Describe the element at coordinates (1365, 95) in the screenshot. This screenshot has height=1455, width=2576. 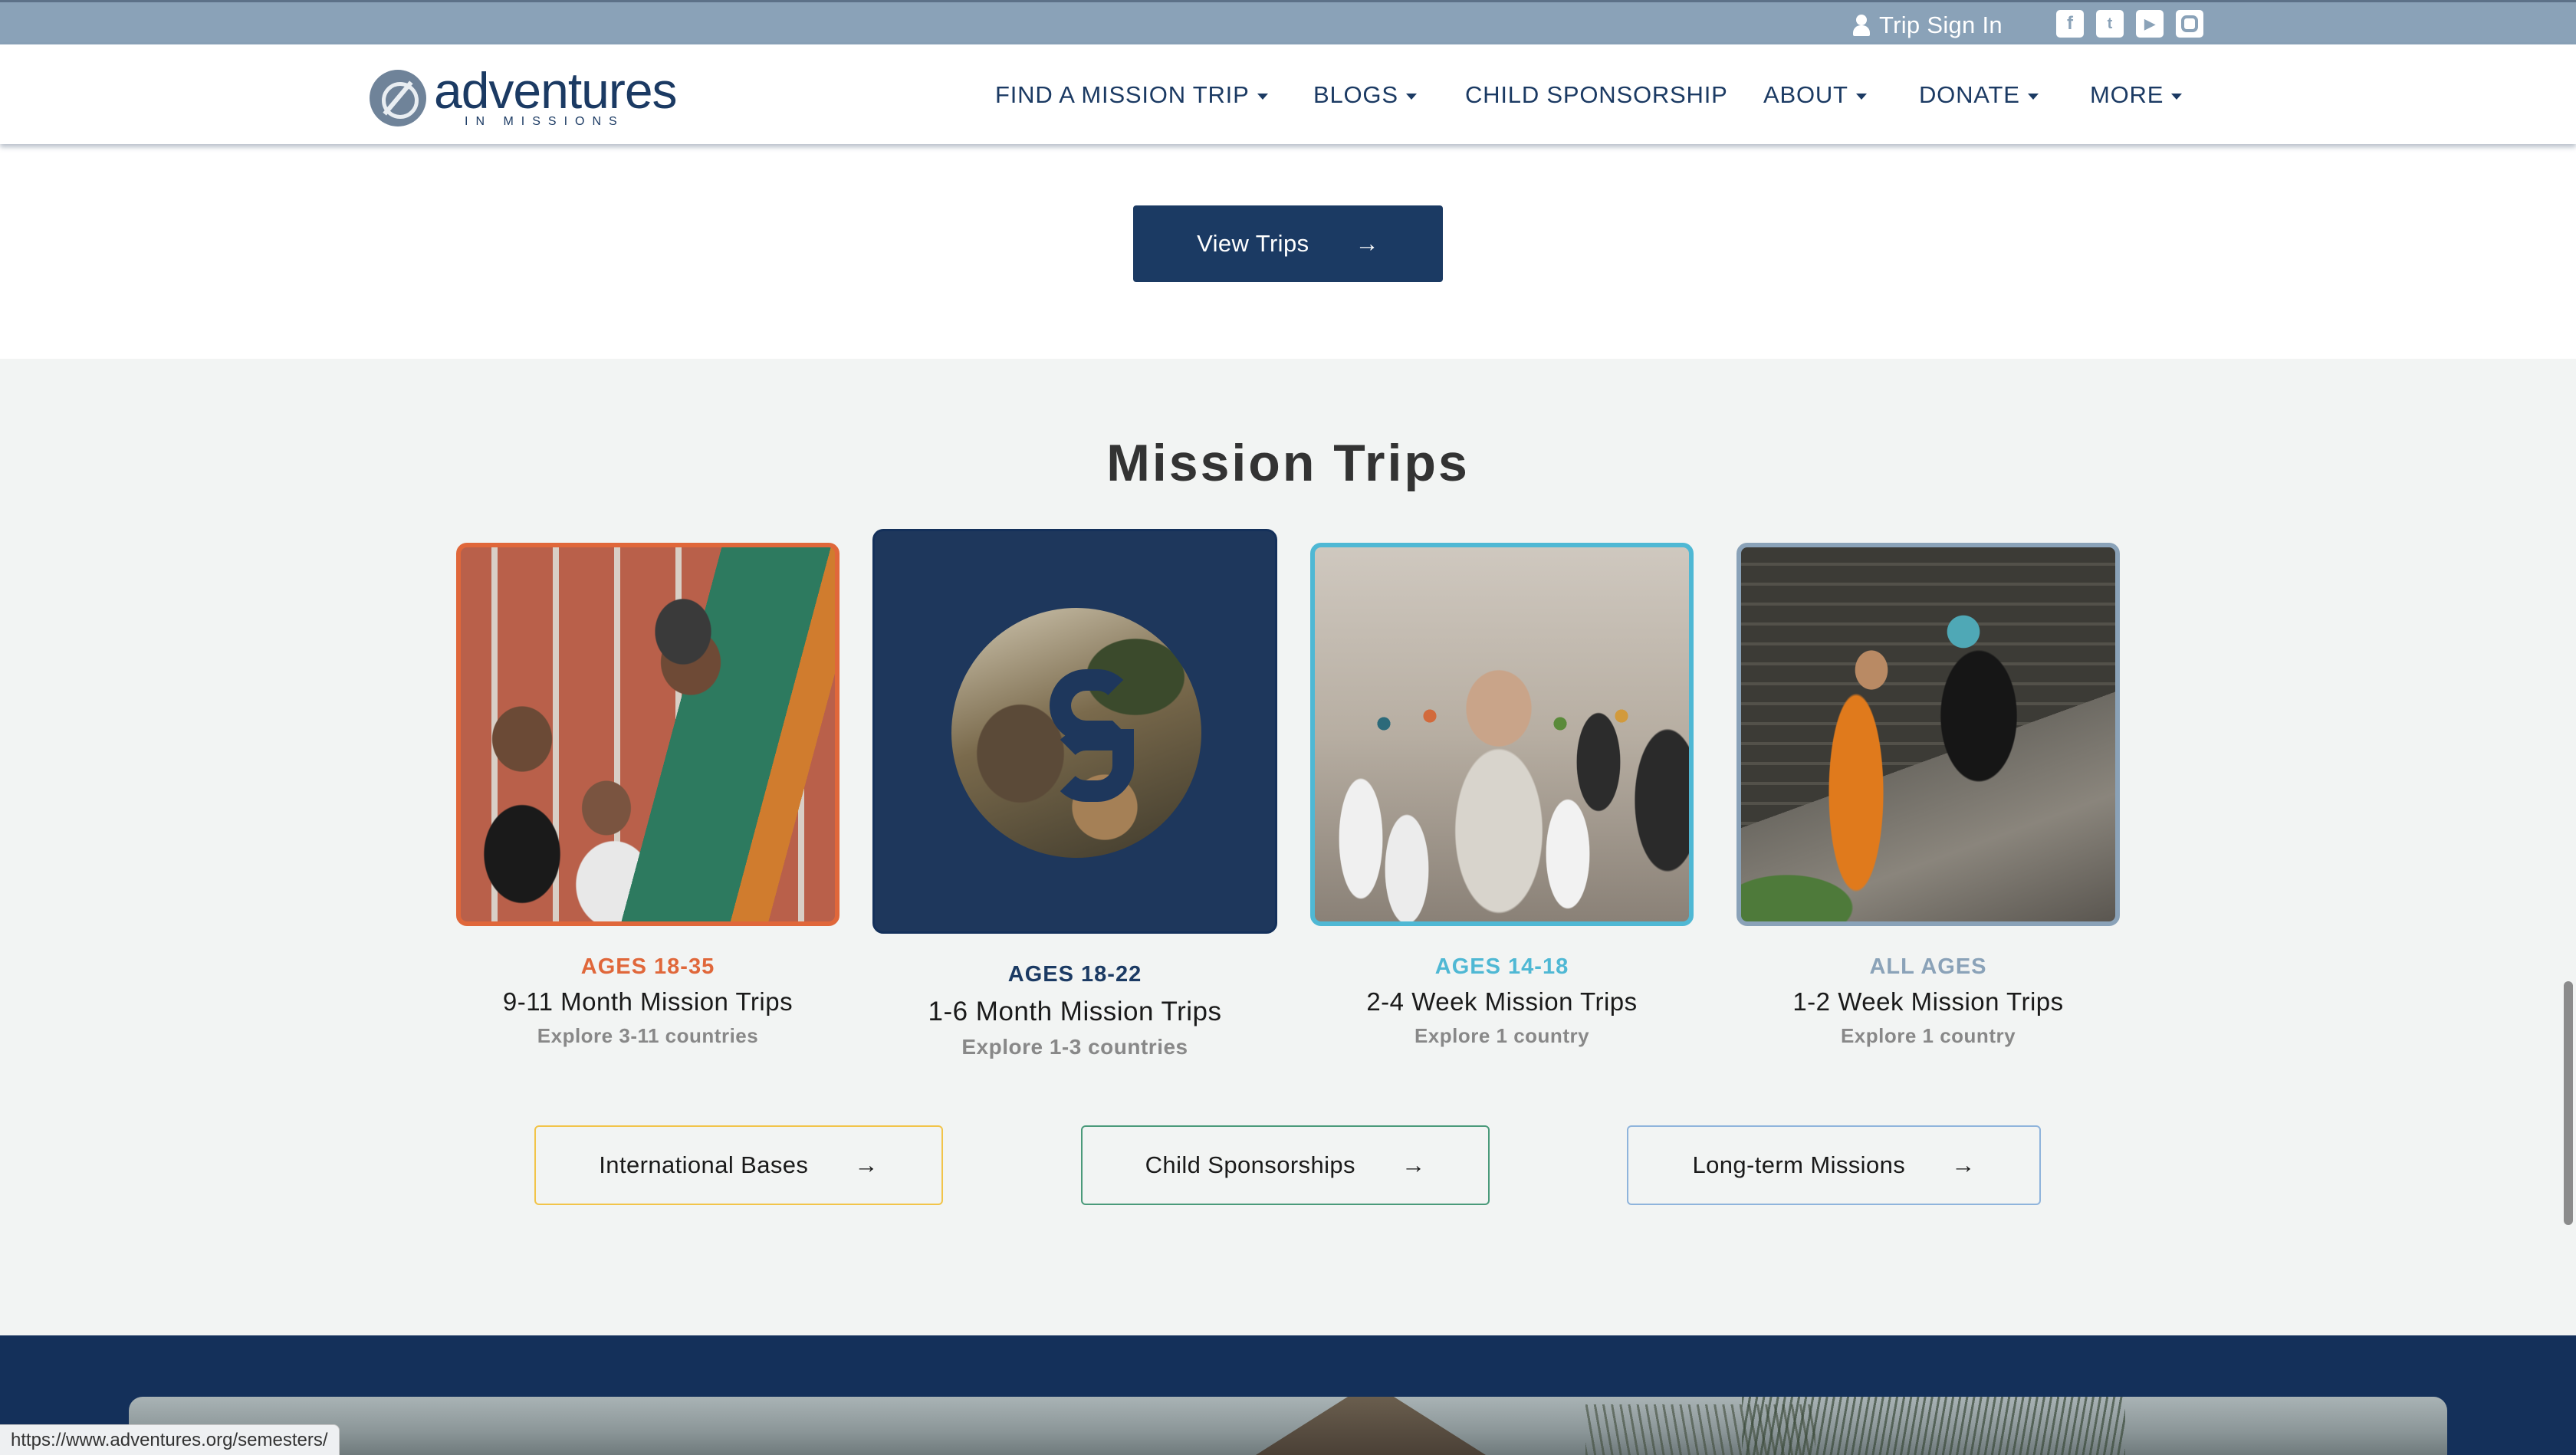
I see `nav-blogs: BLOGS` at that location.